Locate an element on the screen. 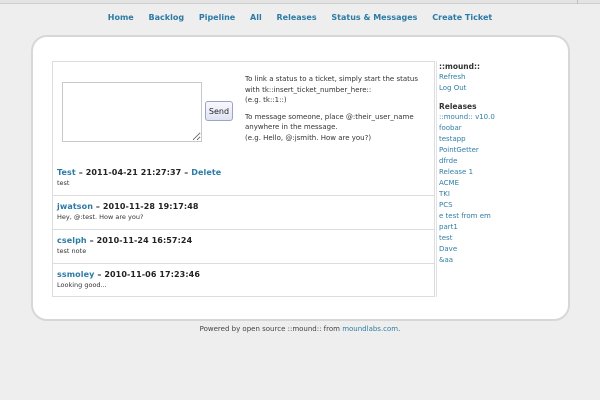 Image resolution: width=600 pixels, height=400 pixels. release-link: TKI is located at coordinates (492, 194).